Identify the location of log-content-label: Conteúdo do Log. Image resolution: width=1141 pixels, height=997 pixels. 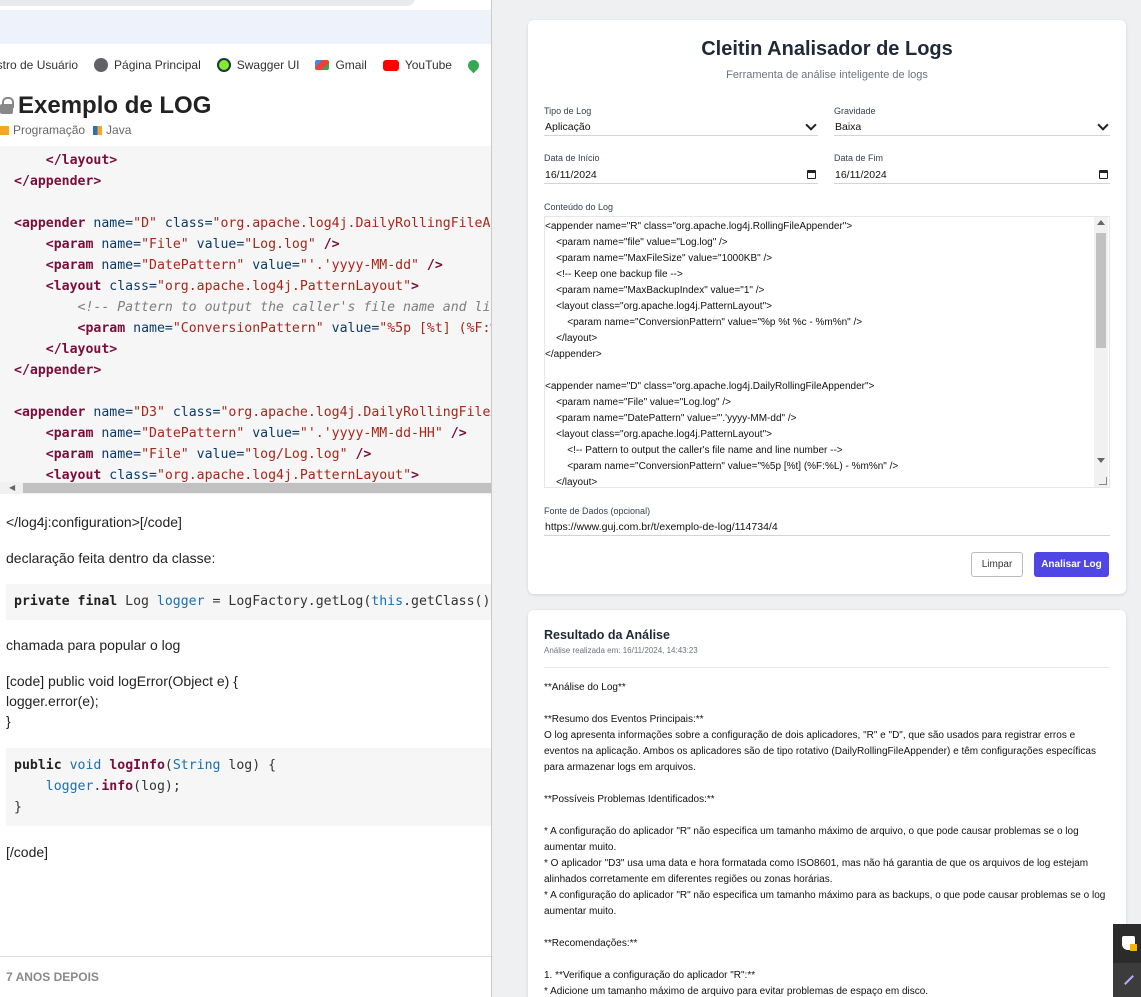
(579, 207).